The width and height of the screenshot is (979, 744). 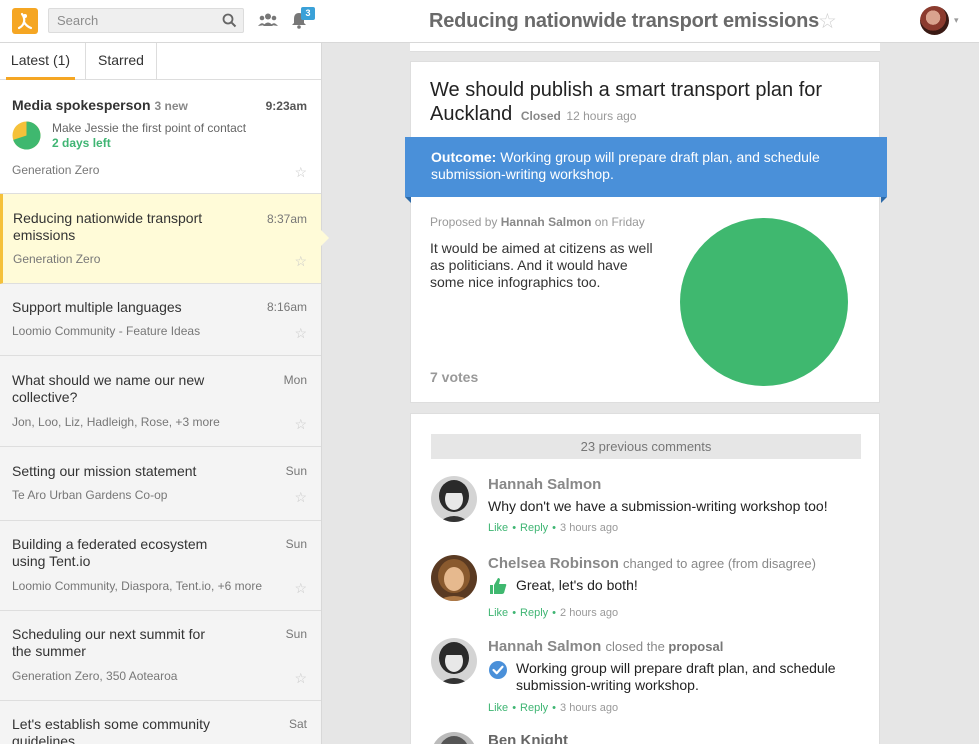 What do you see at coordinates (601, 116) in the screenshot?
I see `closed-time: 12 hours ago` at bounding box center [601, 116].